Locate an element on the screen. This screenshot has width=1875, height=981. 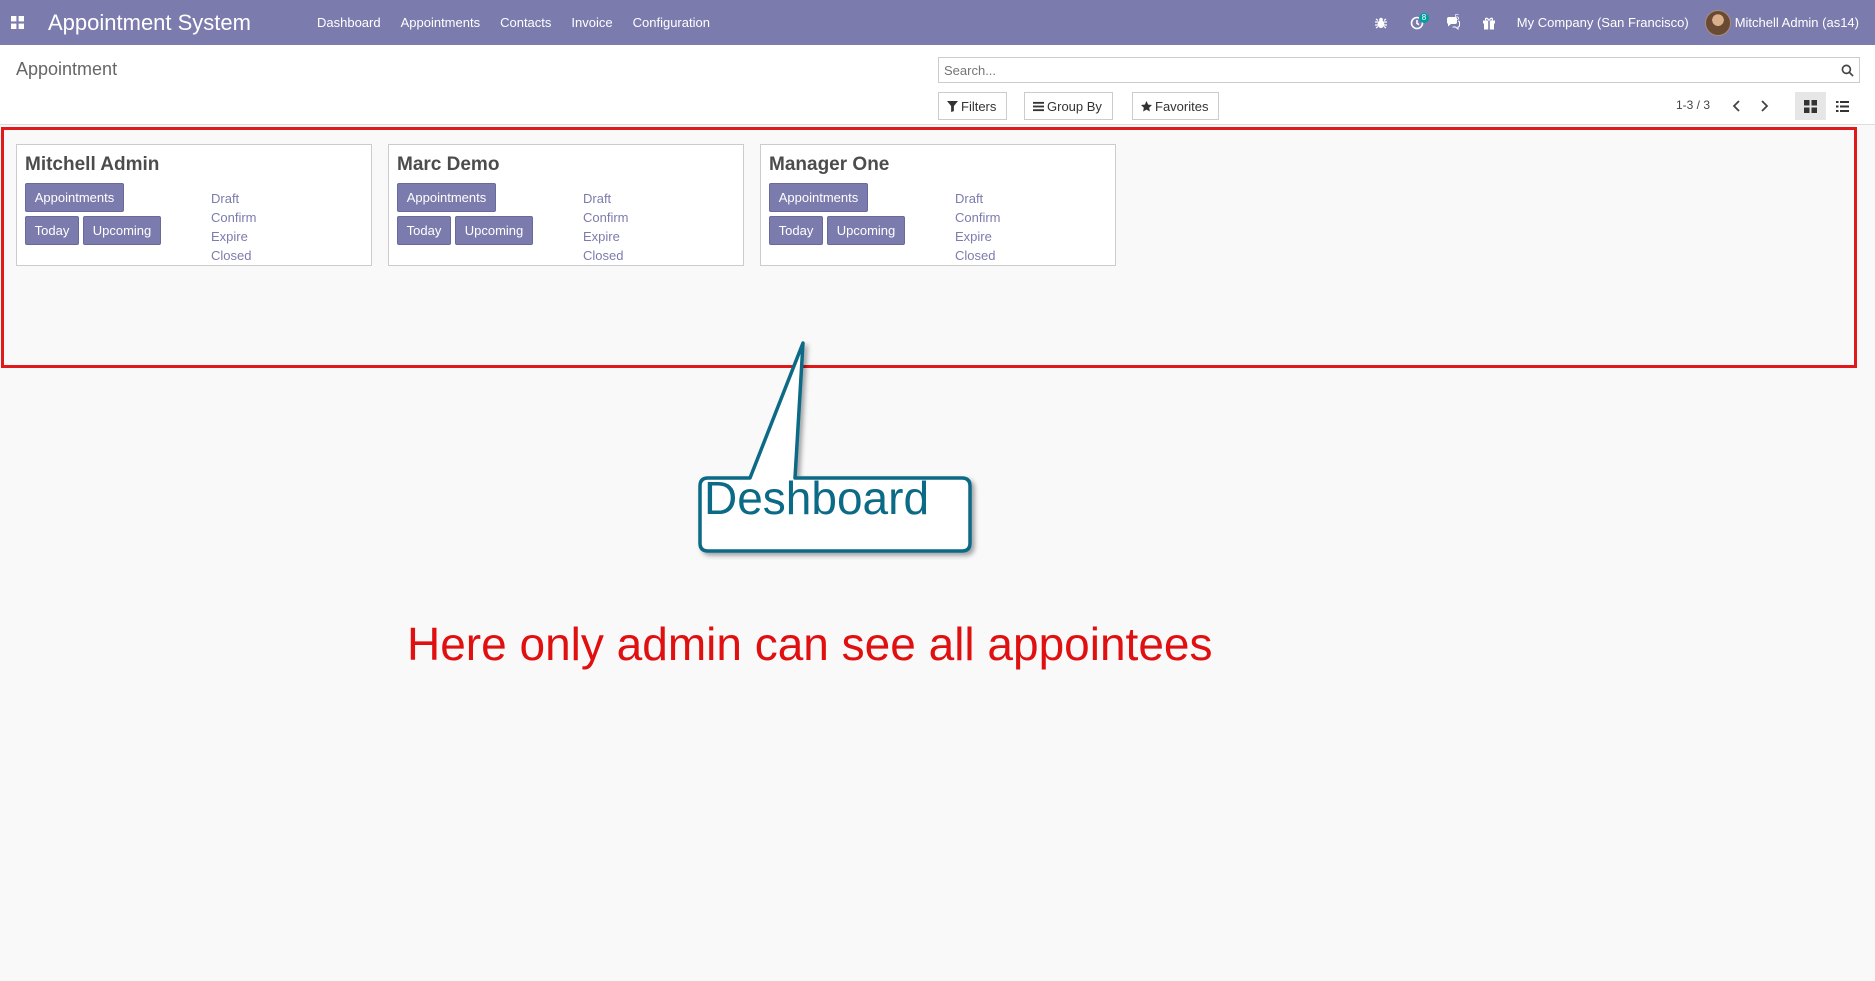
company-switcher: My Company (San Francisco) is located at coordinates (1606, 22).